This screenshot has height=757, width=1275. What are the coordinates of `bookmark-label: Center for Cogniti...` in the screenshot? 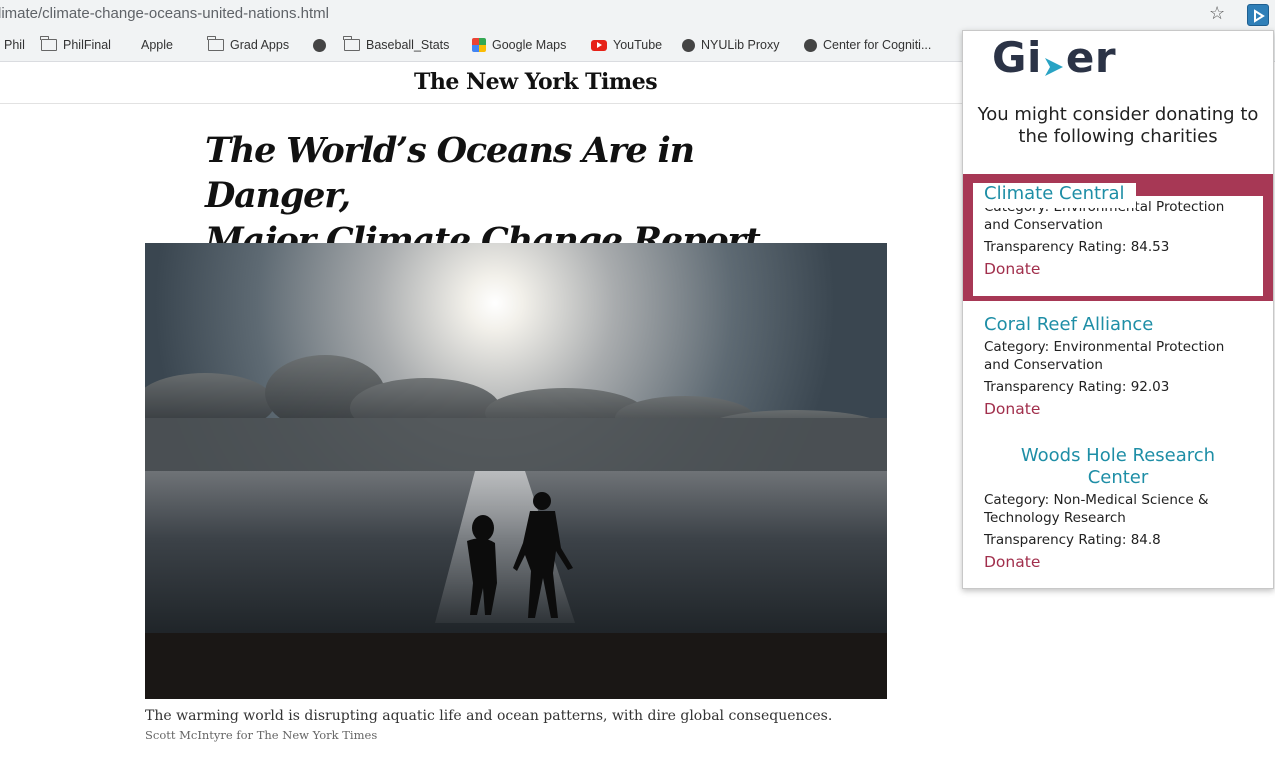 It's located at (877, 45).